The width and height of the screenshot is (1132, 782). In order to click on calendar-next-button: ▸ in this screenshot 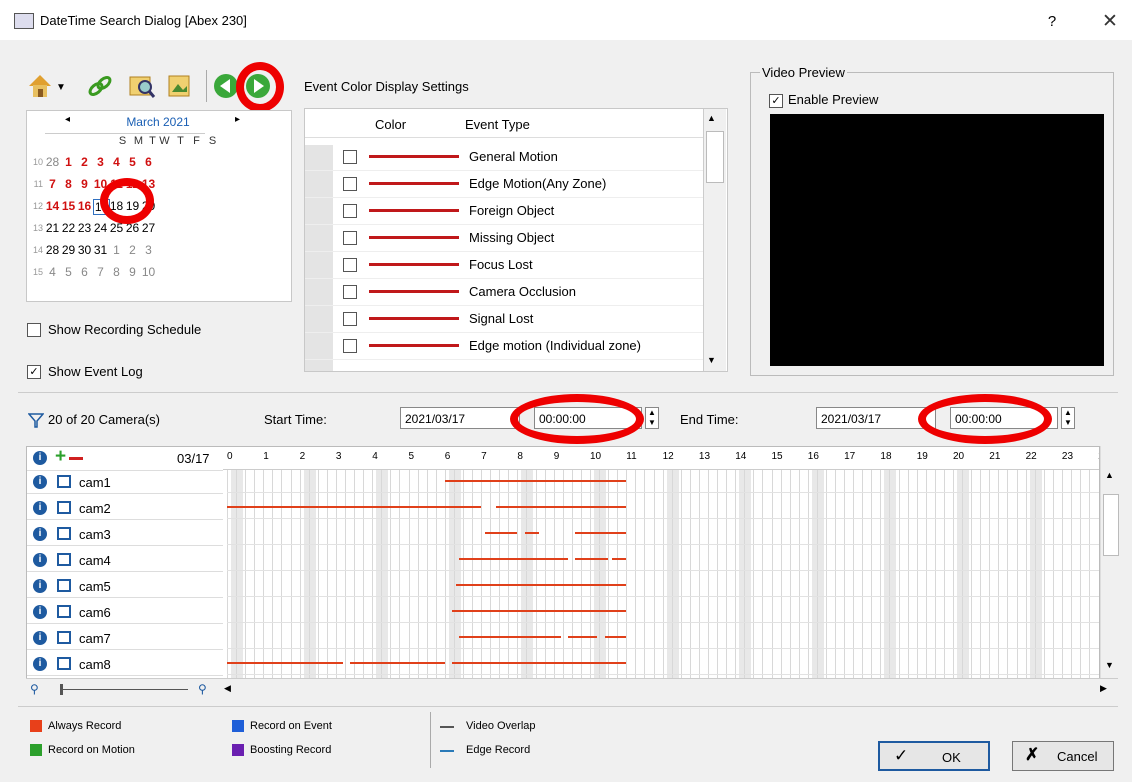, I will do `click(237, 119)`.